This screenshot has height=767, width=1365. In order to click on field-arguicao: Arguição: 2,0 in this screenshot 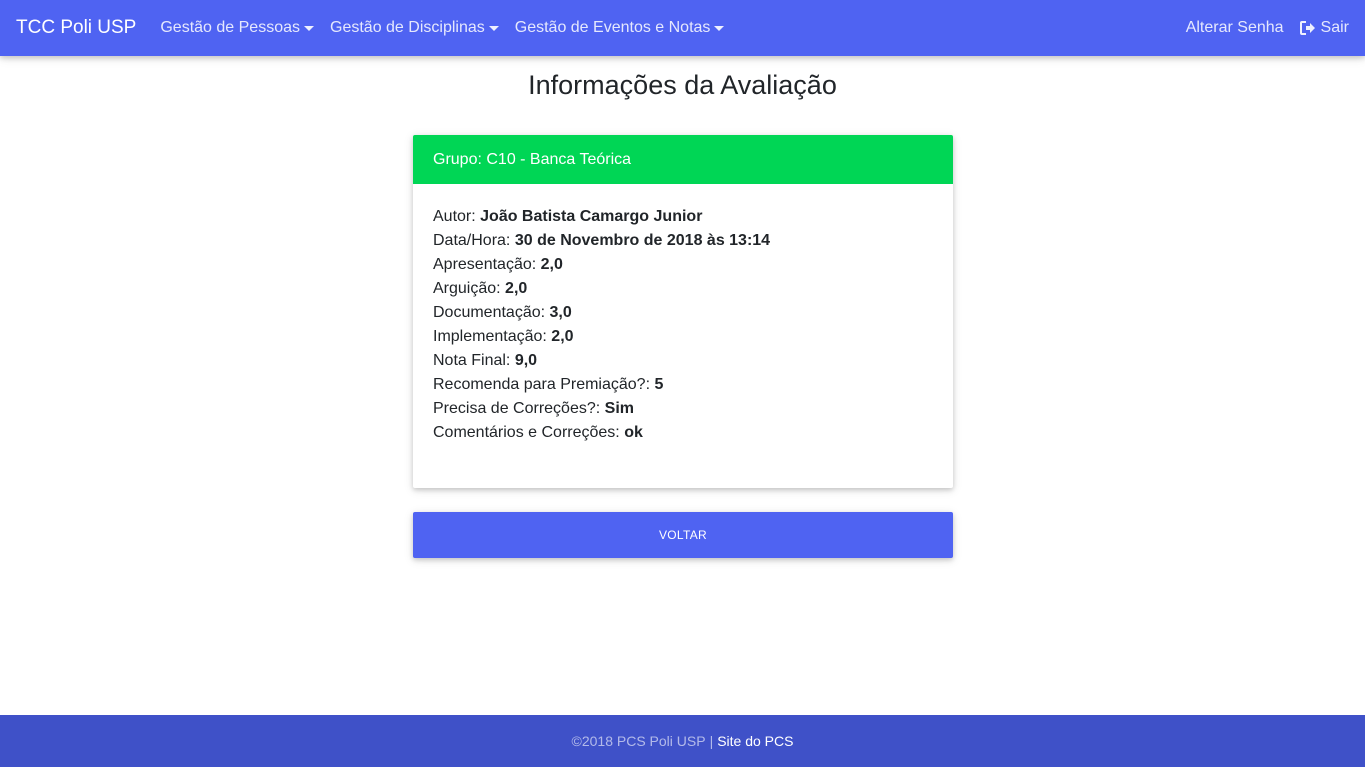, I will do `click(683, 289)`.